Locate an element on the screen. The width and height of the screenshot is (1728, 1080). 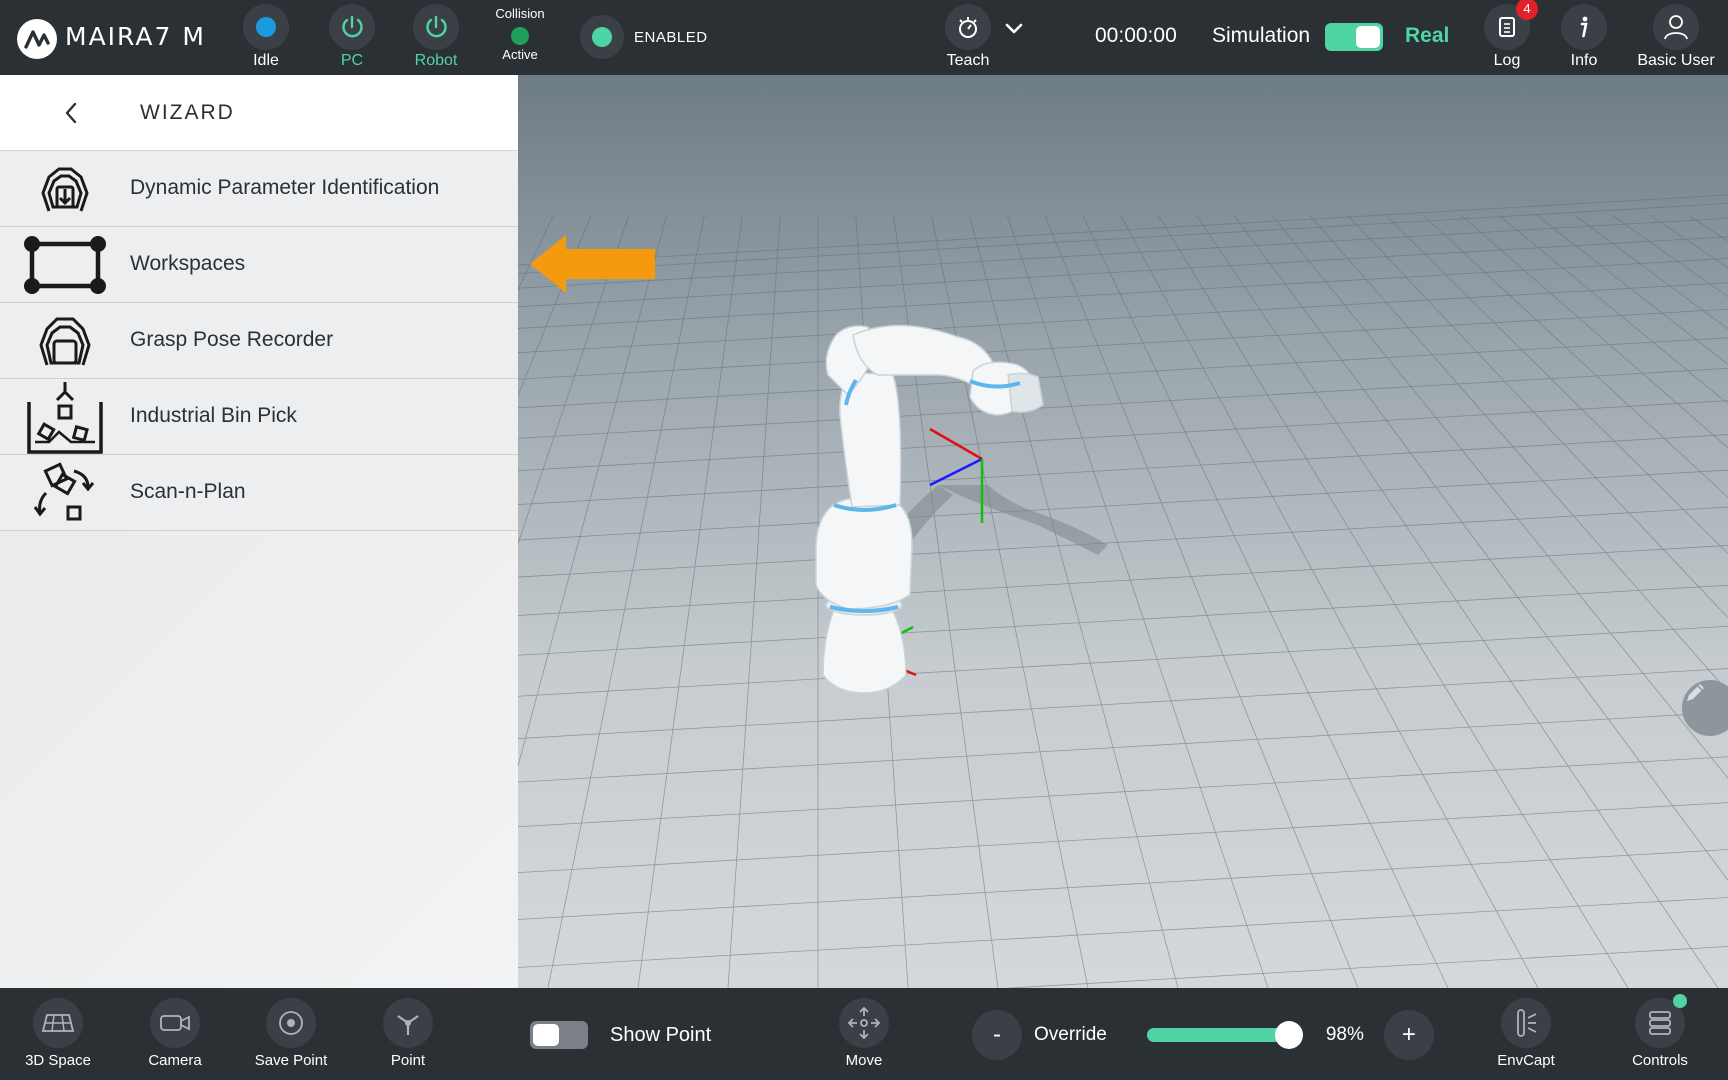
scan-plan-icon is located at coordinates (65, 493).